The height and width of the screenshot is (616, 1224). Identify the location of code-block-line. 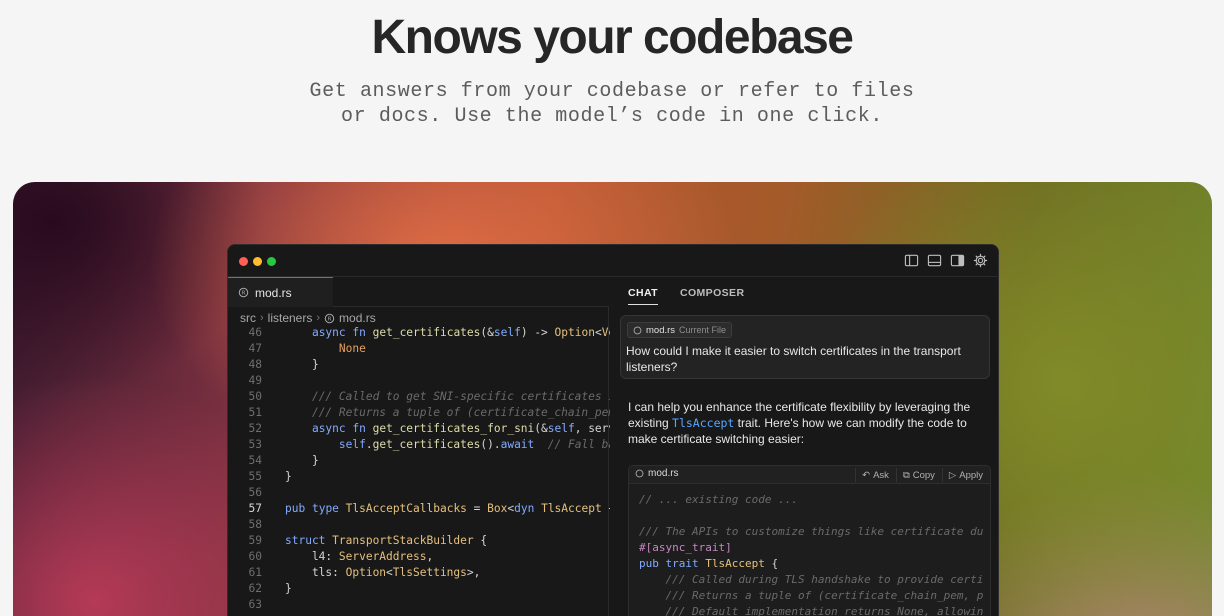
(811, 516).